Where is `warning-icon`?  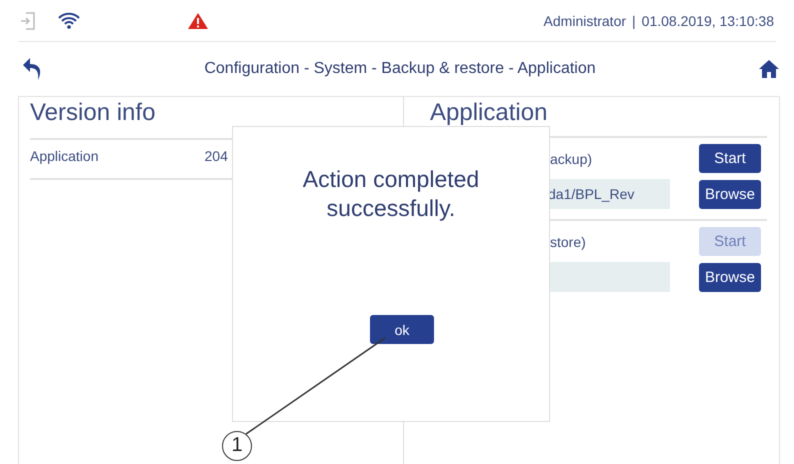
warning-icon is located at coordinates (198, 21).